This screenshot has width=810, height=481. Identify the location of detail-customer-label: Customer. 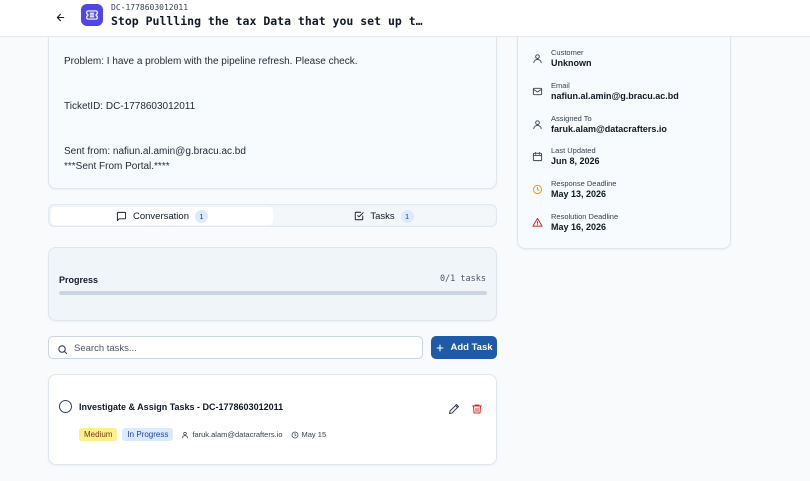
(567, 52).